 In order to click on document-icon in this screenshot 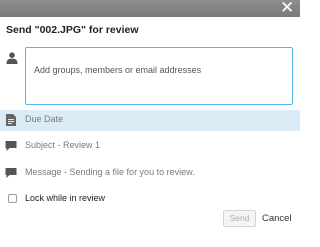, I will do `click(11, 120)`.